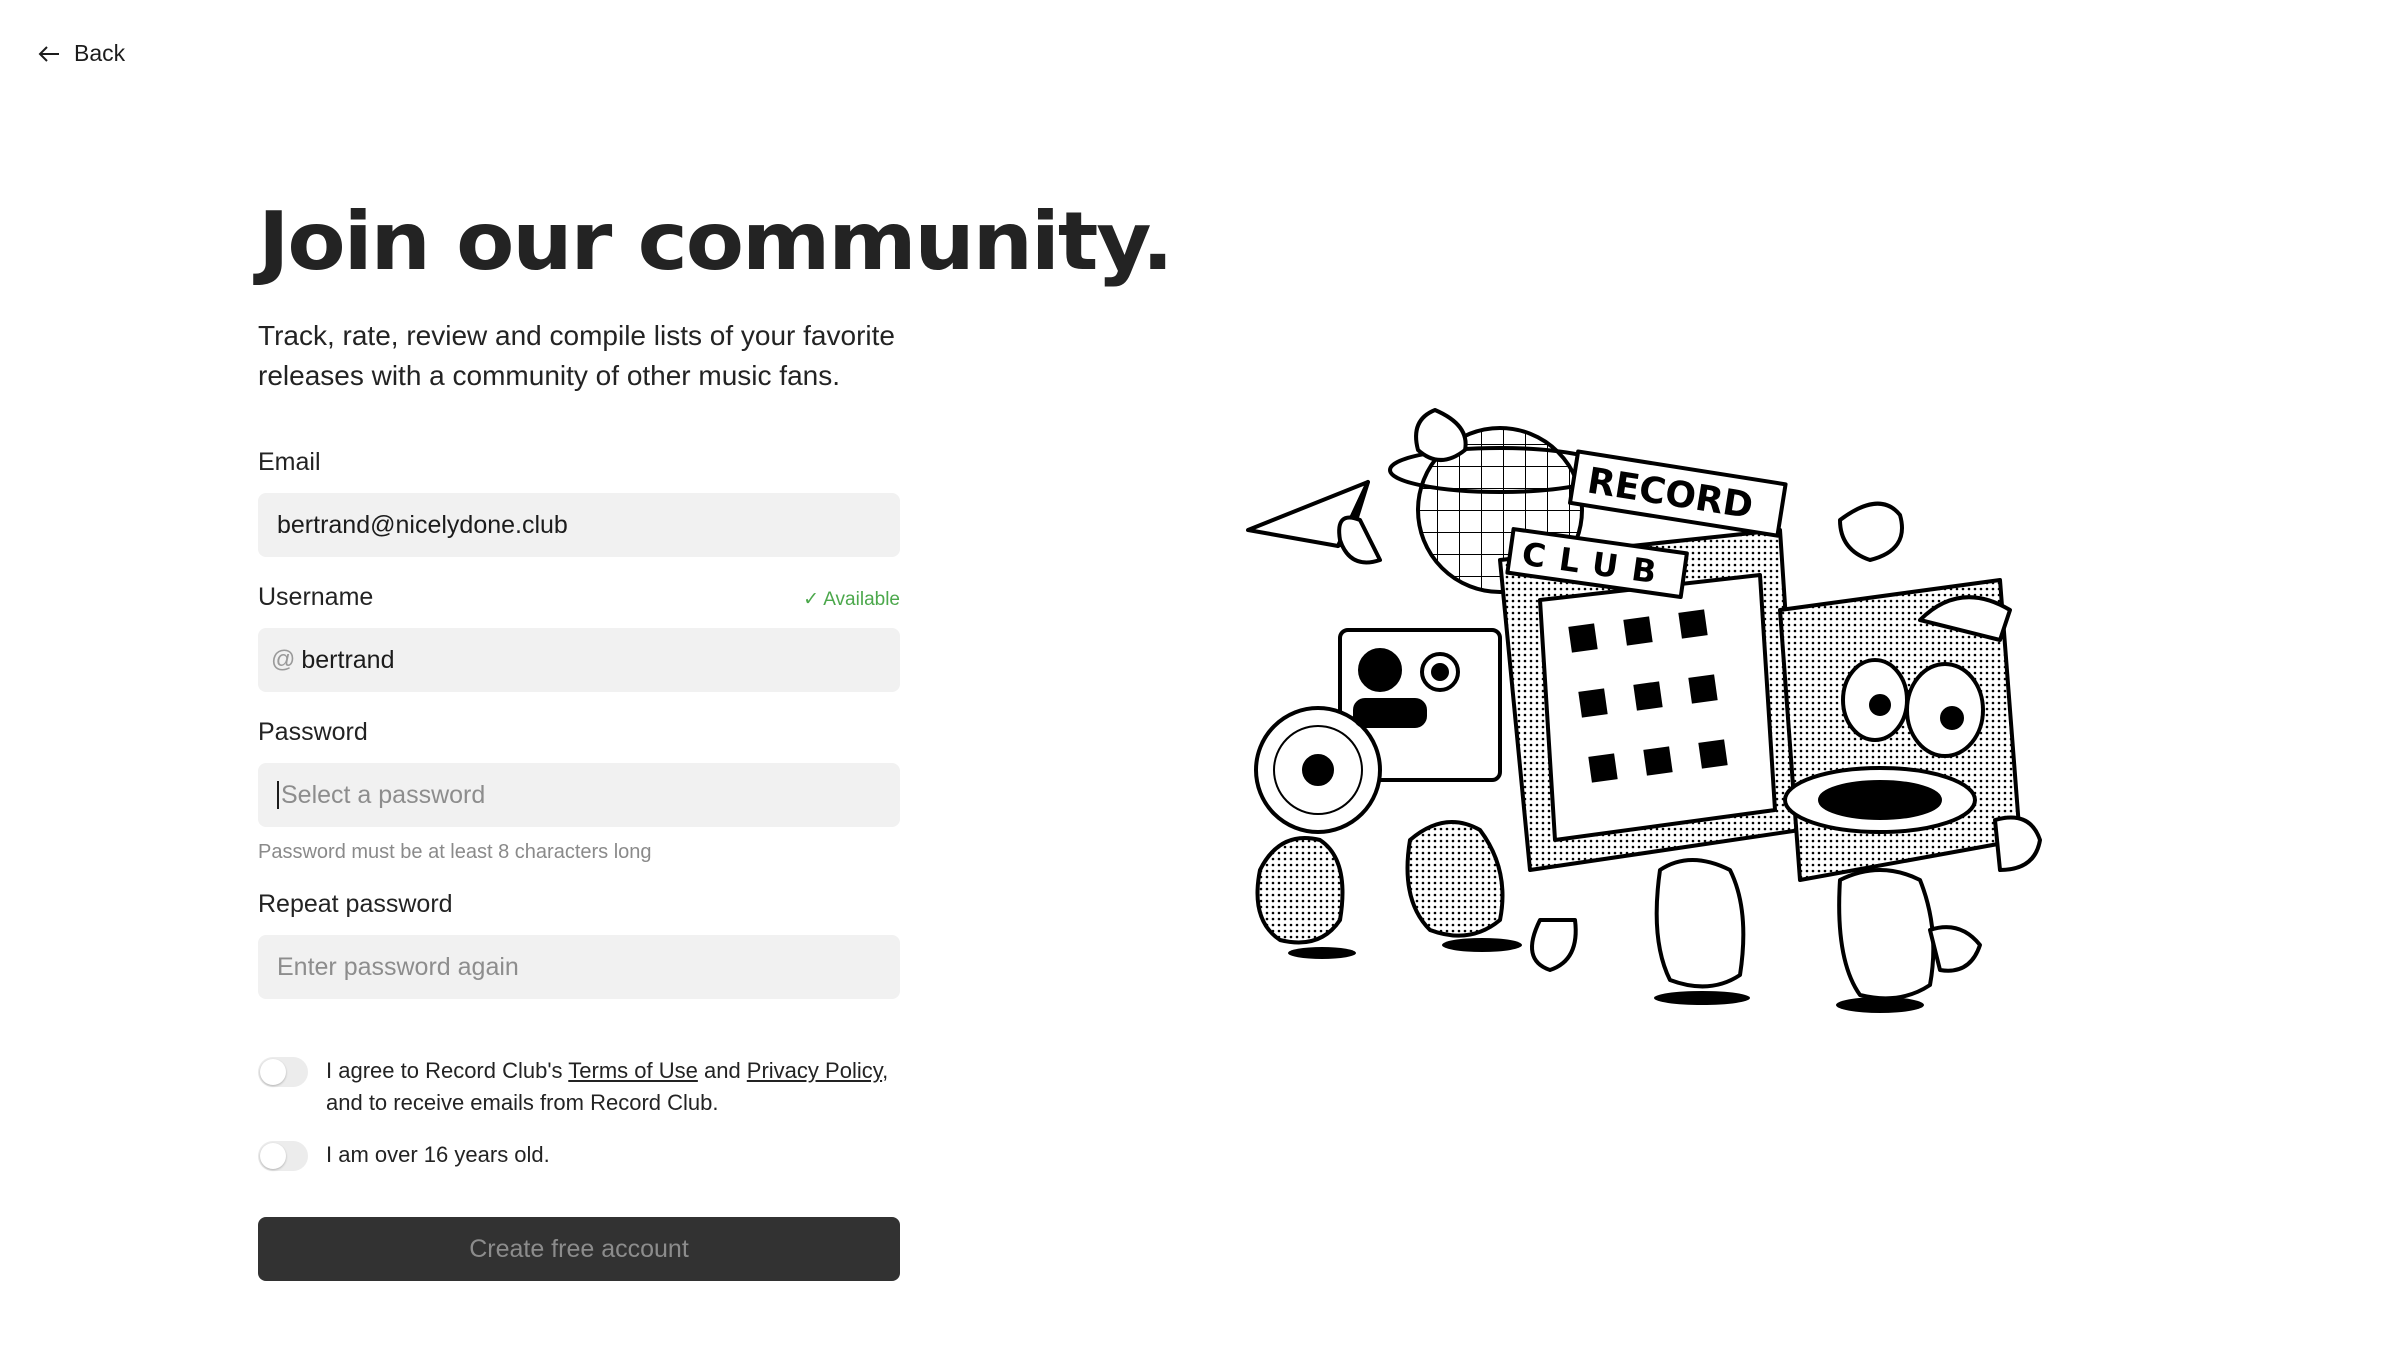 The width and height of the screenshot is (2400, 1360). What do you see at coordinates (851, 599) in the screenshot?
I see `username-available-status: ✓ Available` at bounding box center [851, 599].